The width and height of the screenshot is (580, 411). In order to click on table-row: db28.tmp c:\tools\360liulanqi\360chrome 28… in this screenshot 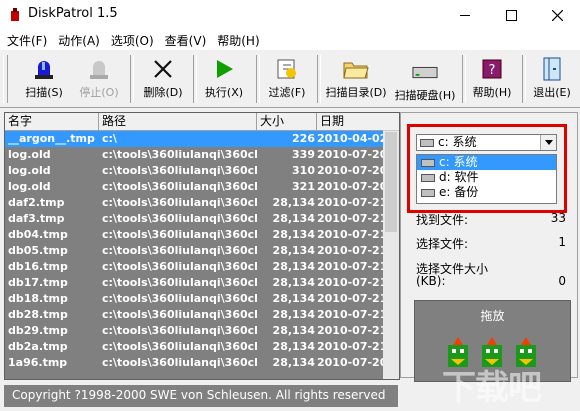, I will do `click(194, 315)`.